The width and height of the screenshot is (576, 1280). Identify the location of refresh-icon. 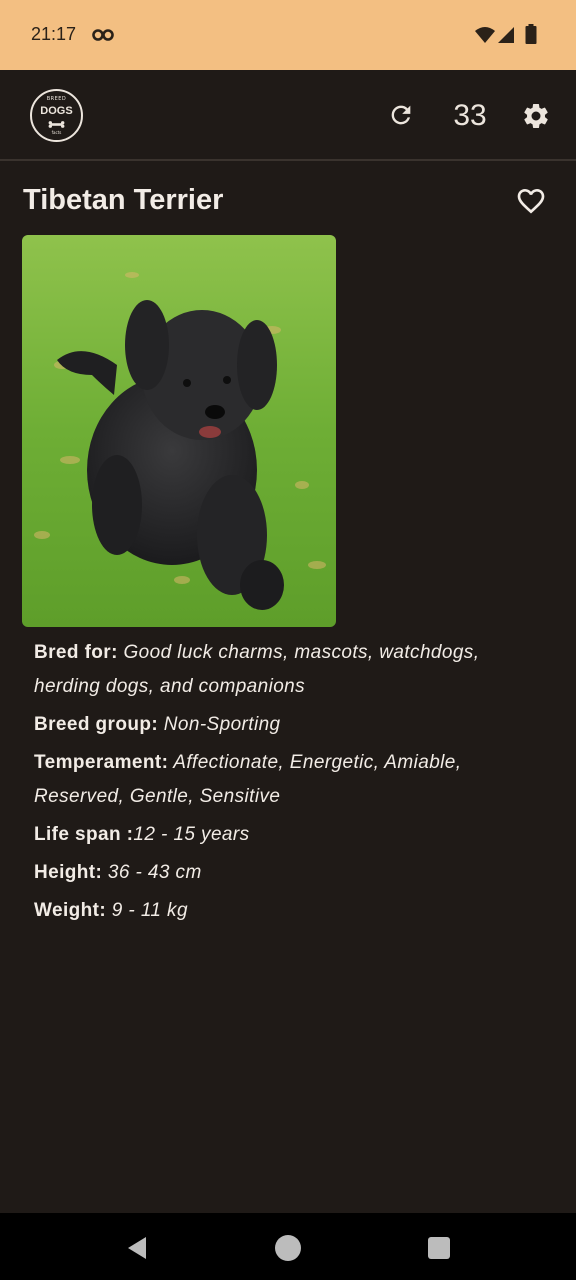
(401, 115).